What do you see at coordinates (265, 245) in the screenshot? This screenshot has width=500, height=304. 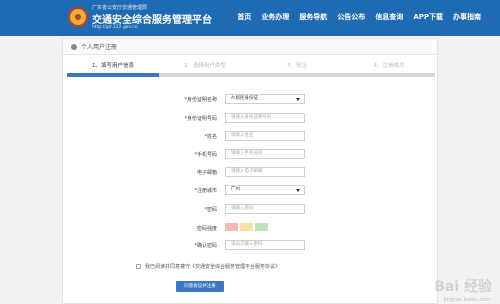 I see `confirm-password-input: 请再次输入密码` at bounding box center [265, 245].